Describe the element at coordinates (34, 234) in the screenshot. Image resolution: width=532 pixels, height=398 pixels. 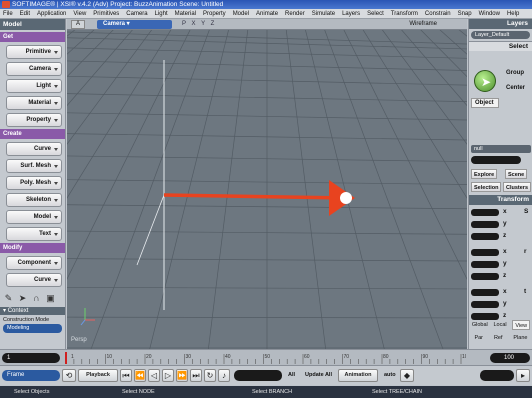
I see `create-text-button: Text` at that location.